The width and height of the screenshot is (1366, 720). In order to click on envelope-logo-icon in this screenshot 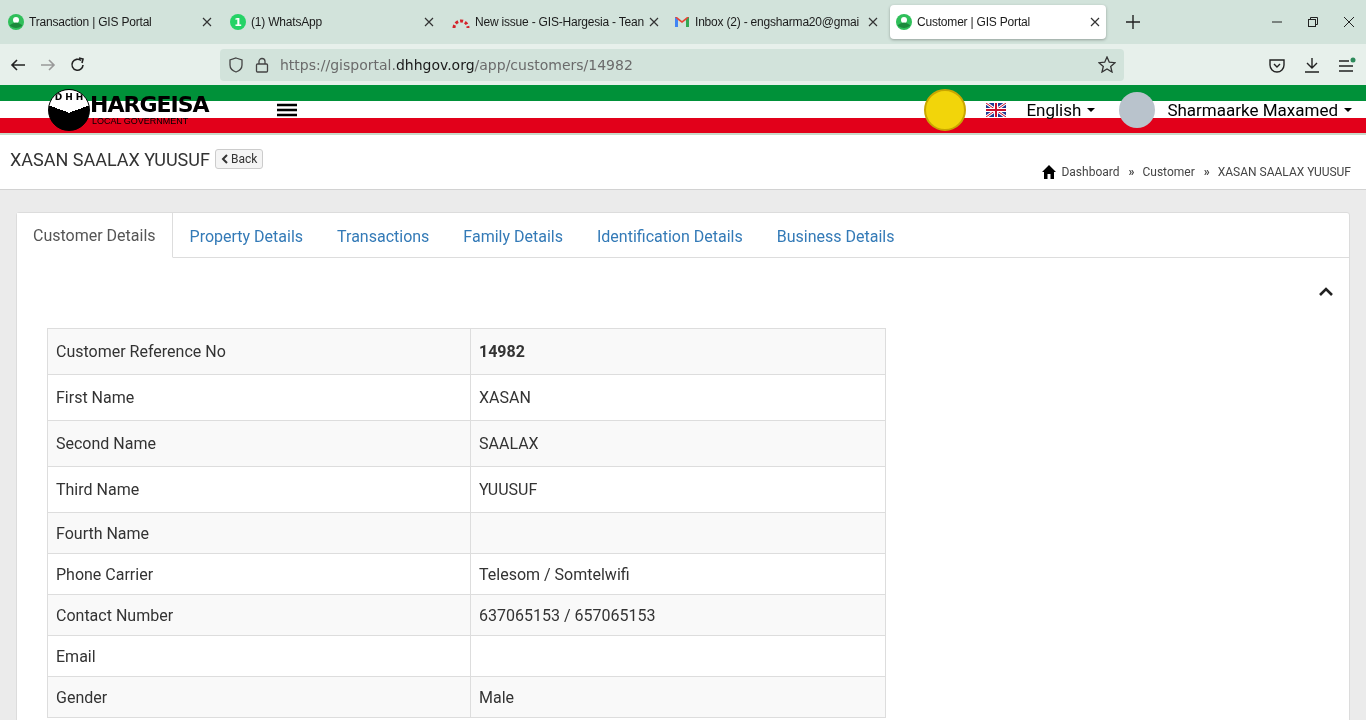, I will do `click(682, 22)`.